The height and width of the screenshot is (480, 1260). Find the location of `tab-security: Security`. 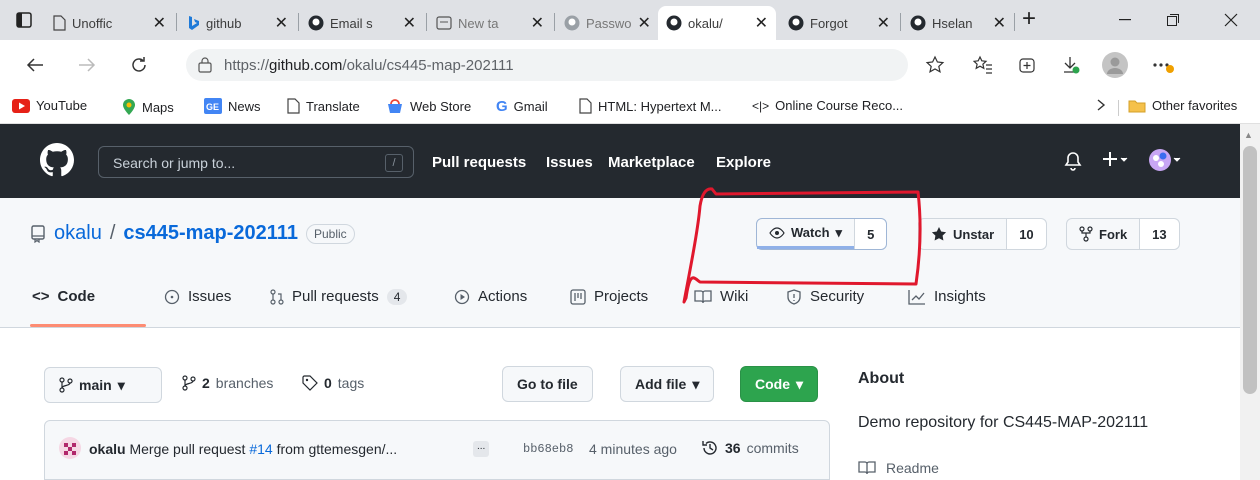

tab-security: Security is located at coordinates (825, 296).